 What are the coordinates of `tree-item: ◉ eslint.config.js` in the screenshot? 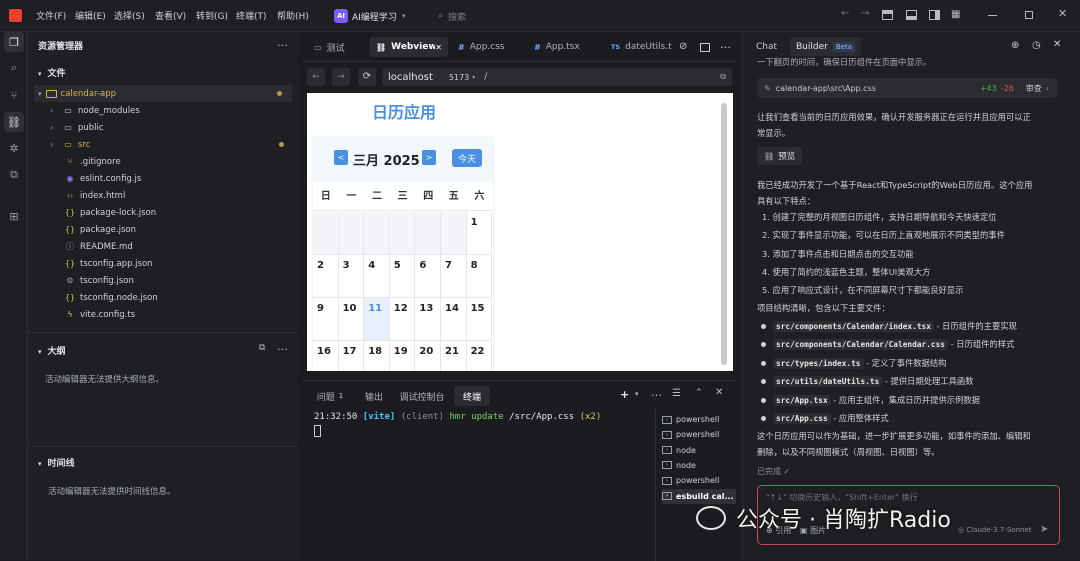 It's located at (163, 178).